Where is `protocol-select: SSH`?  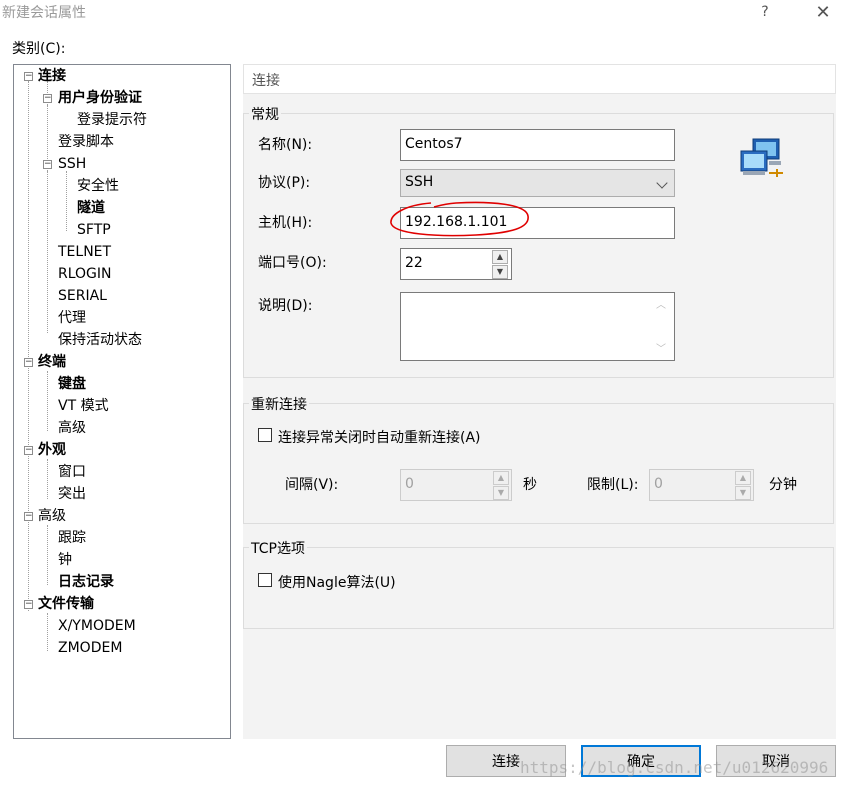 protocol-select: SSH is located at coordinates (537, 183).